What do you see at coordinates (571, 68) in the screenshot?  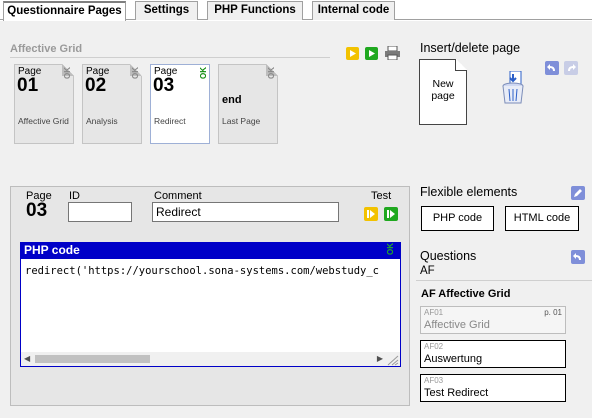 I see `redo-icon` at bounding box center [571, 68].